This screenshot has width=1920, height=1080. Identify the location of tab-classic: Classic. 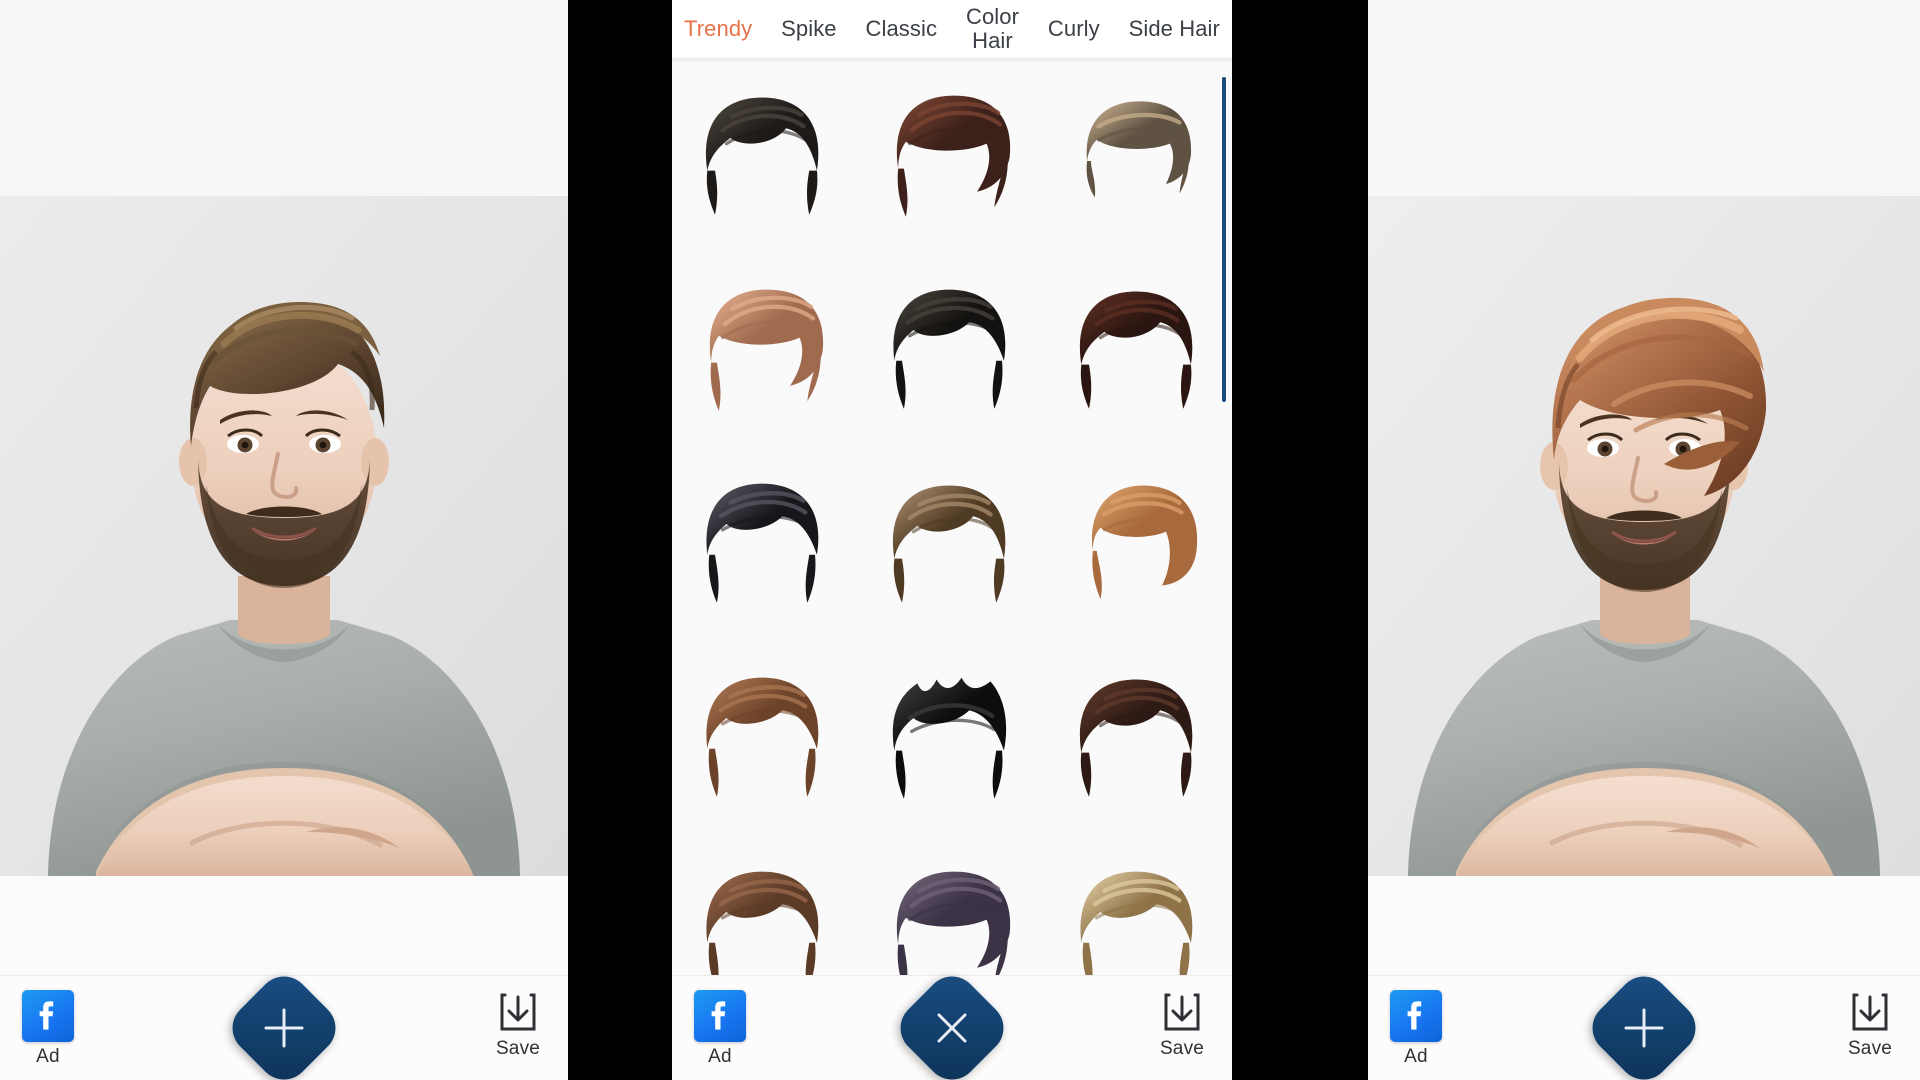
(902, 29).